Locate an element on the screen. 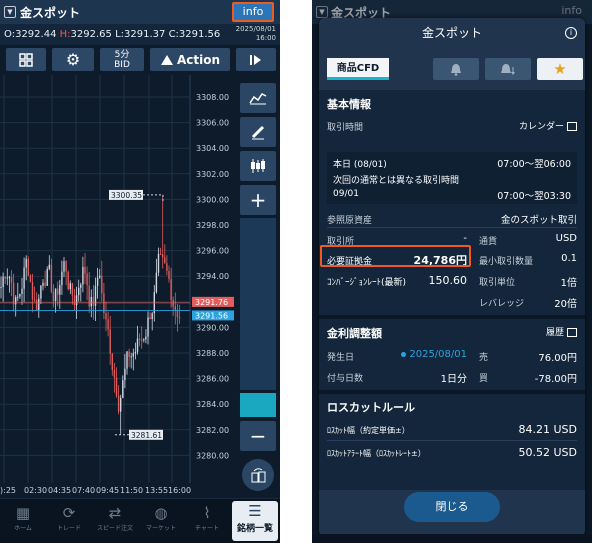 The image size is (592, 543). tab-alert-settings is located at coordinates (508, 69).